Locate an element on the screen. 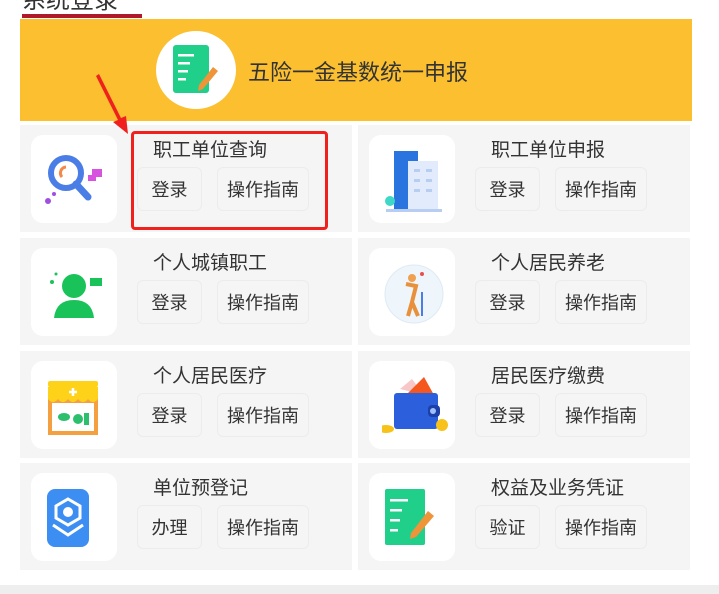 Image resolution: width=719 pixels, height=594 pixels. verify-button: 验证 is located at coordinates (507, 527).